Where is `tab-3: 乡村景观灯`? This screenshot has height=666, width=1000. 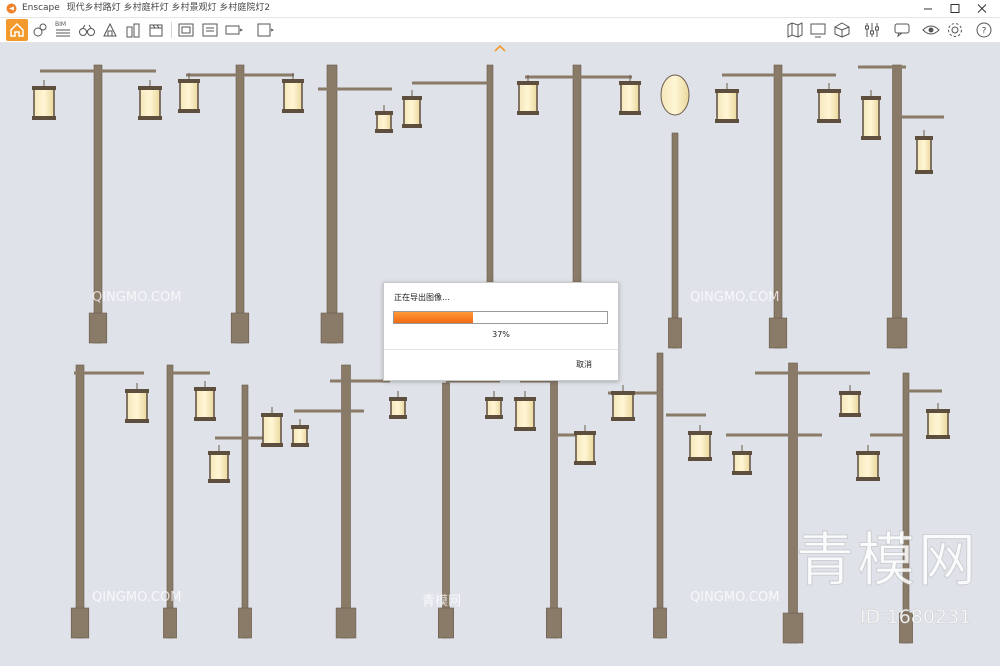 tab-3: 乡村景观灯 is located at coordinates (193, 8).